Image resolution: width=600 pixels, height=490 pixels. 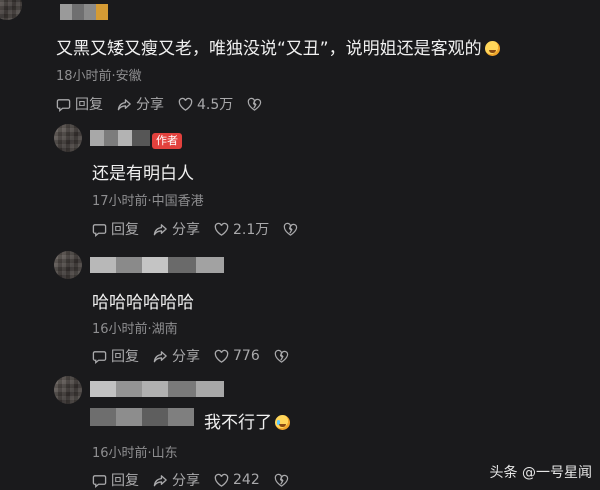 I want to click on like-button: 2.1万, so click(x=241, y=229).